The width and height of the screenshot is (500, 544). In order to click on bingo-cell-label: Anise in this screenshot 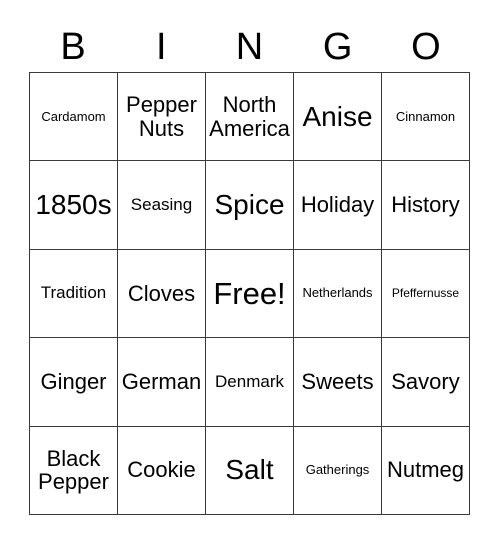, I will do `click(337, 116)`.